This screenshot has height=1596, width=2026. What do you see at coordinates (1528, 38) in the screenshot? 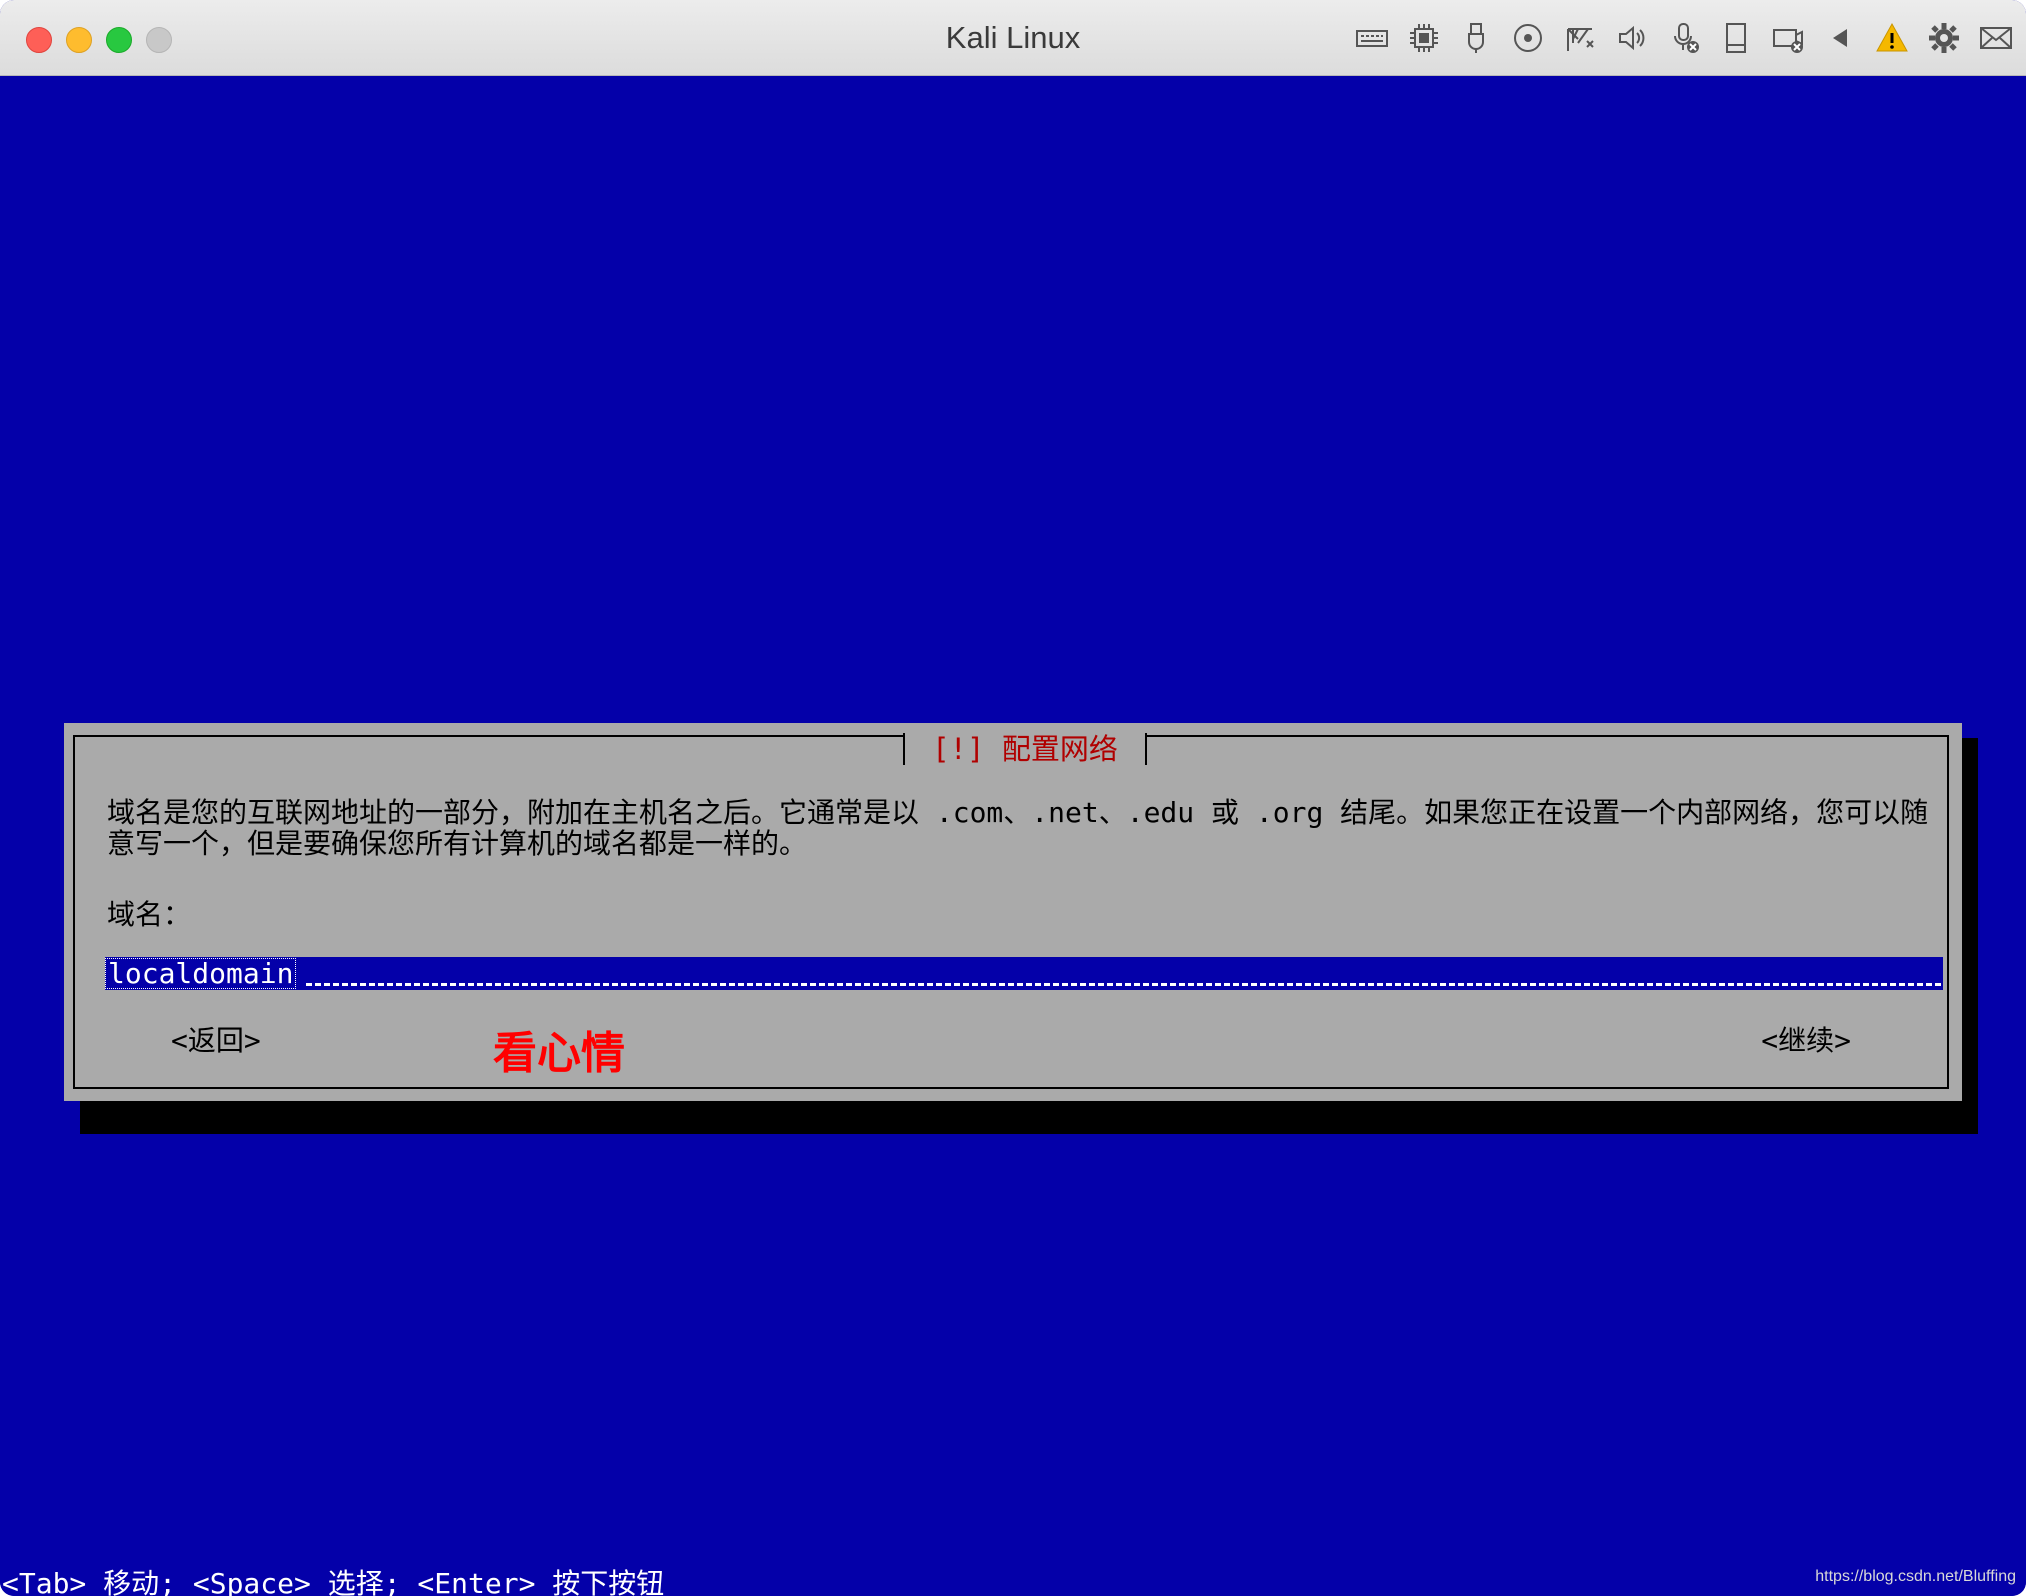
I see `disc-icon` at bounding box center [1528, 38].